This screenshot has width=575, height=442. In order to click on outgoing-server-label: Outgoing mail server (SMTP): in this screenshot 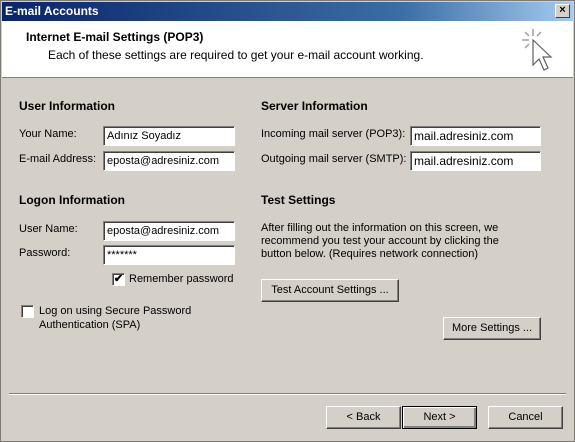, I will do `click(334, 159)`.